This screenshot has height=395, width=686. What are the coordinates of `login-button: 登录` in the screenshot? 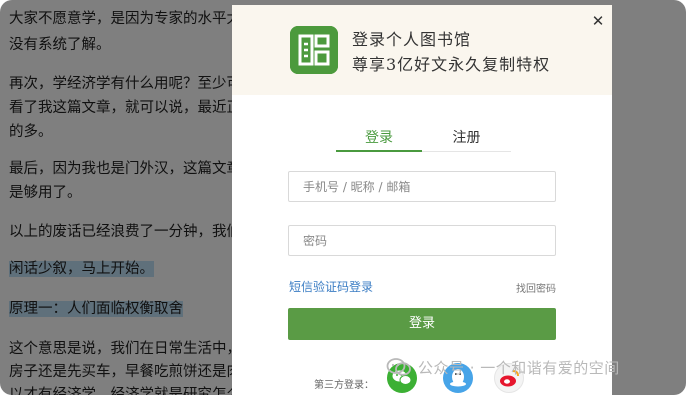 It's located at (422, 324).